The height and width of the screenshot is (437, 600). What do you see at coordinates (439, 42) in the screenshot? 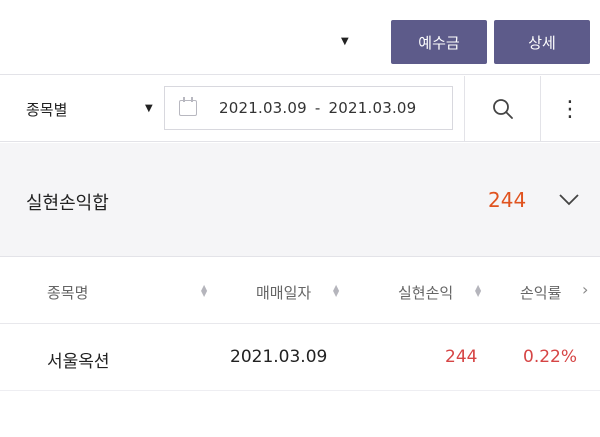
I see `deposit-button: 예수금` at bounding box center [439, 42].